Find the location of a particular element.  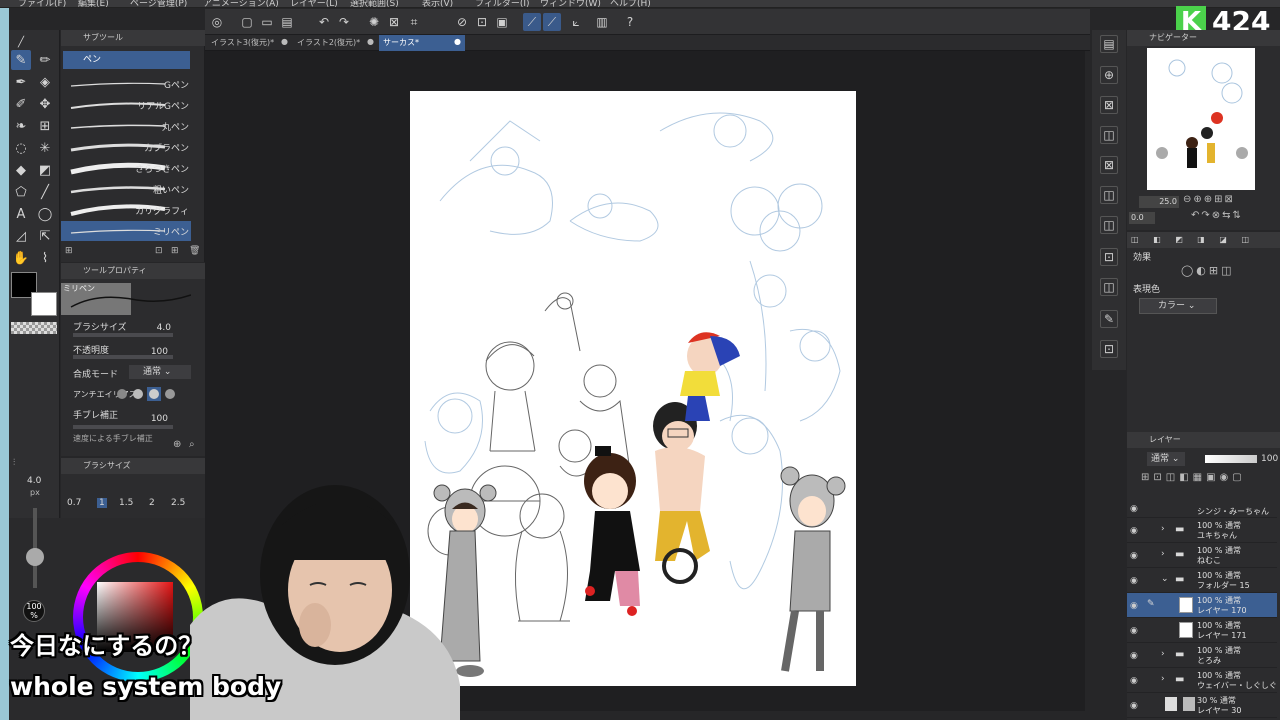

navigator-thumbnail is located at coordinates (1201, 119).